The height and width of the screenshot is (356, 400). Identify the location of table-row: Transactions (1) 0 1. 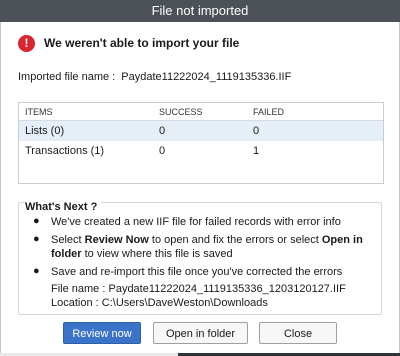
(201, 151).